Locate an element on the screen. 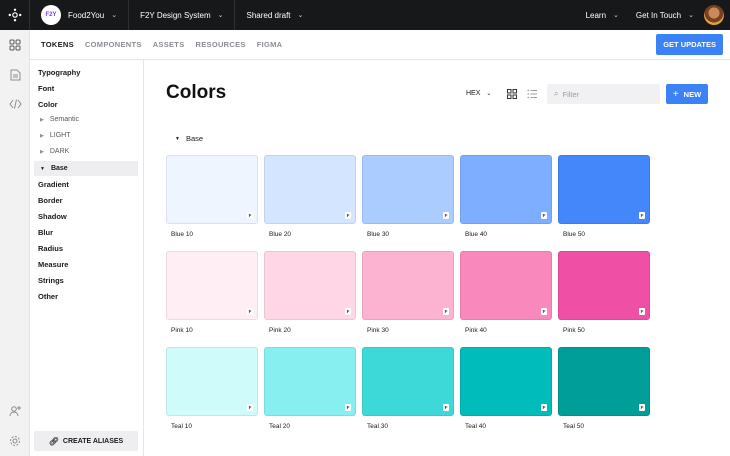 Image resolution: width=730 pixels, height=456 pixels. swatch-label: Teal 20 is located at coordinates (279, 426).